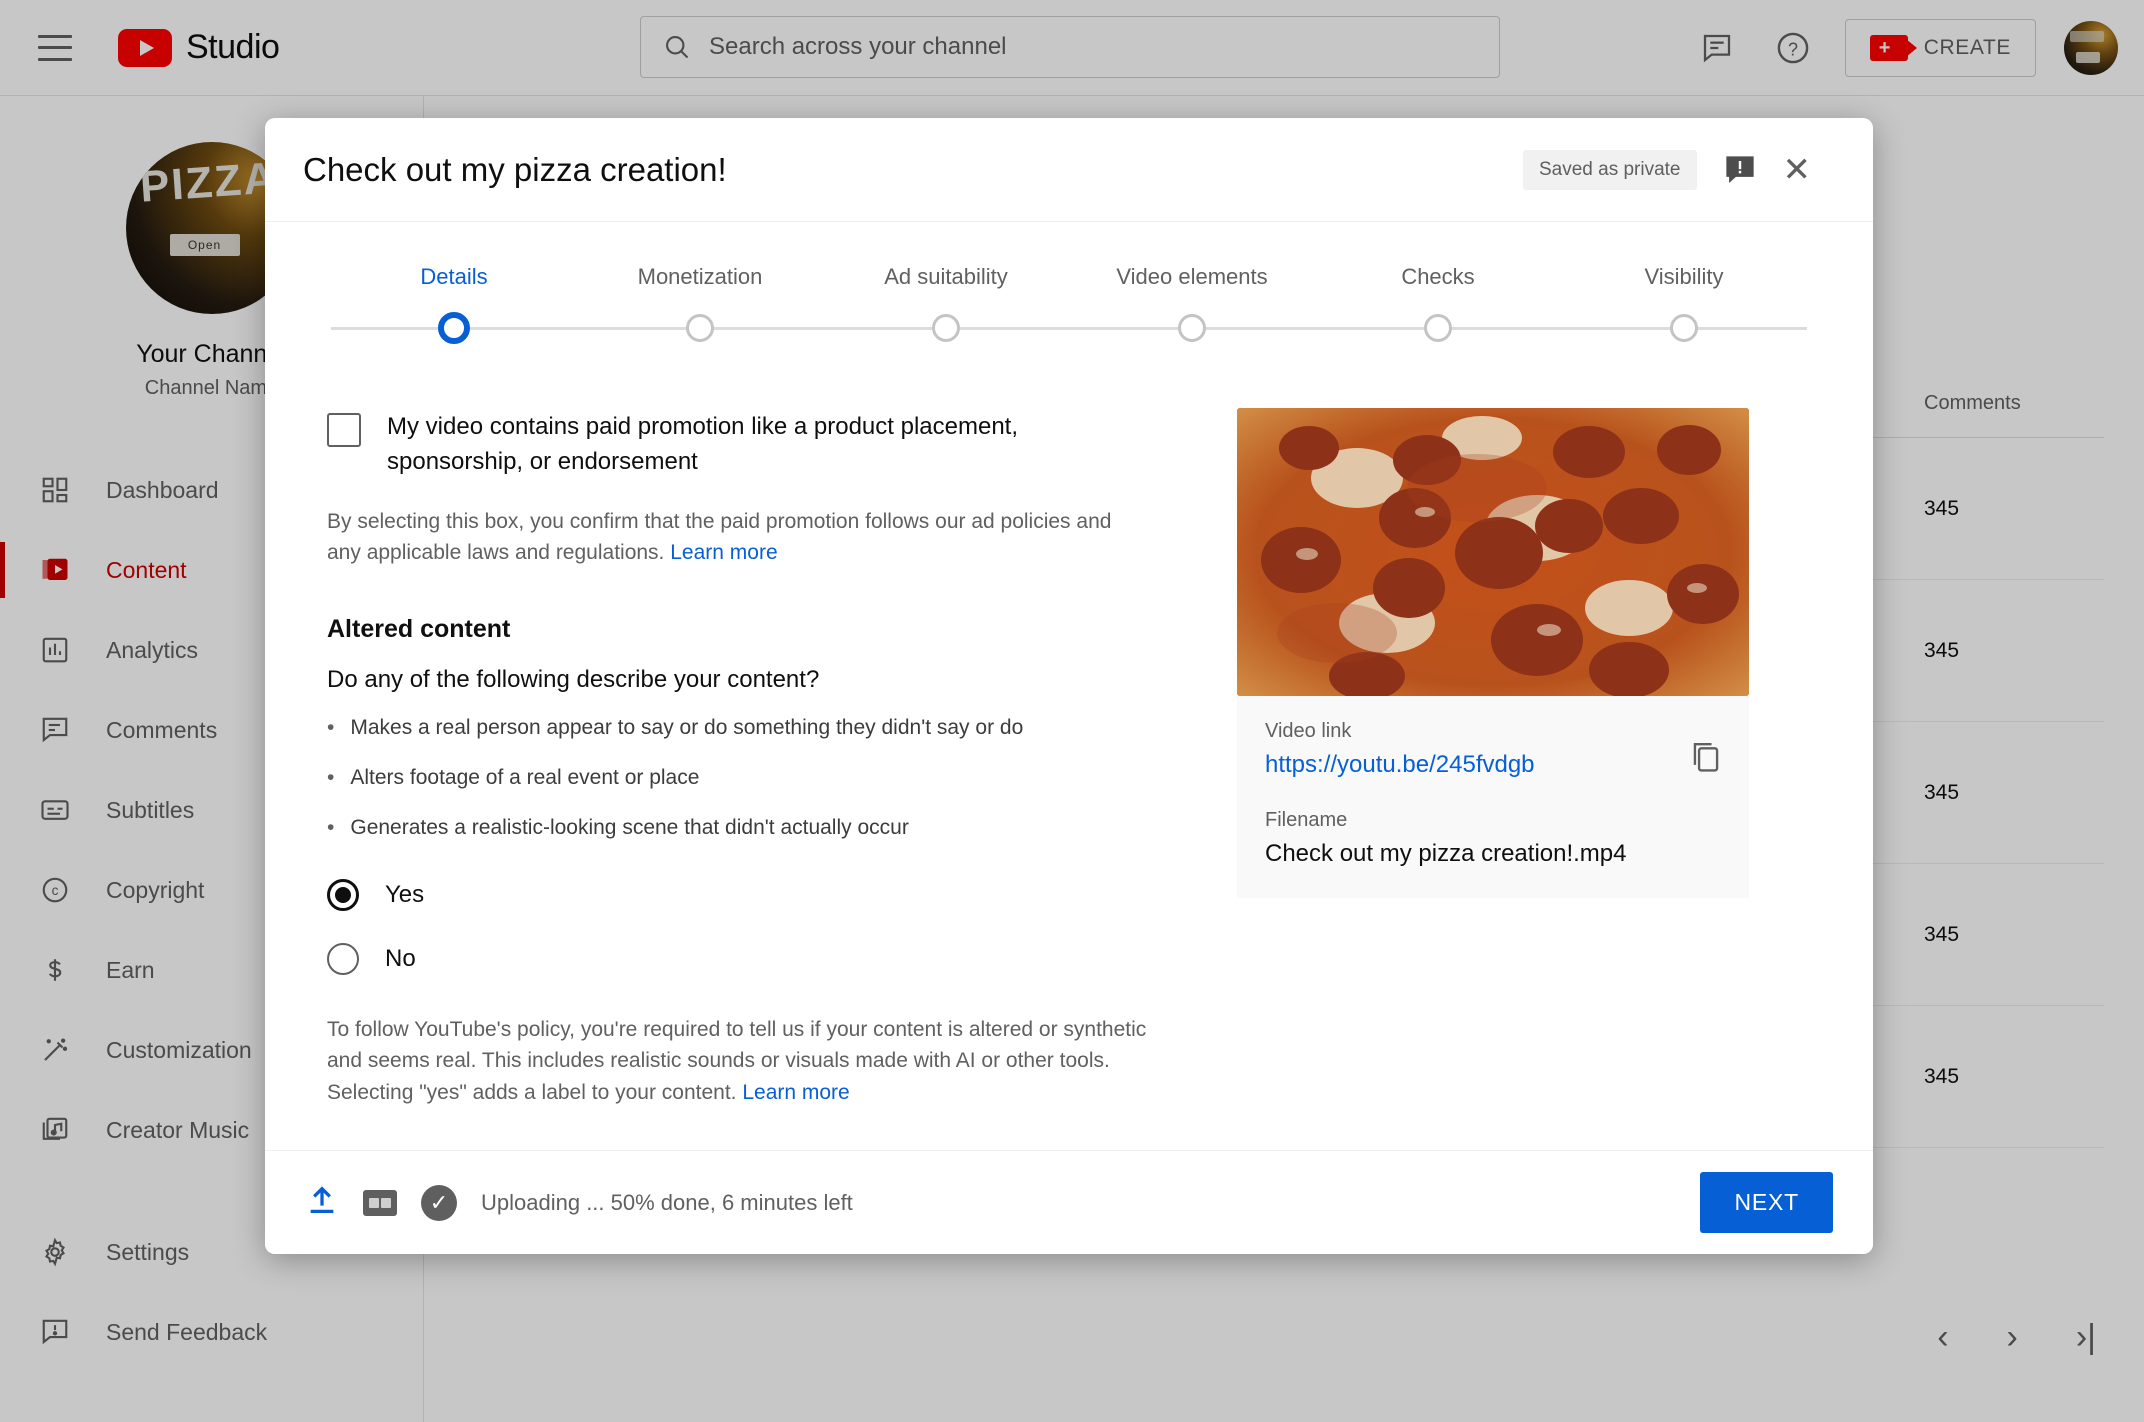 This screenshot has width=2144, height=1422. Describe the element at coordinates (700, 277) in the screenshot. I see `tab-monetization: Monetization` at that location.